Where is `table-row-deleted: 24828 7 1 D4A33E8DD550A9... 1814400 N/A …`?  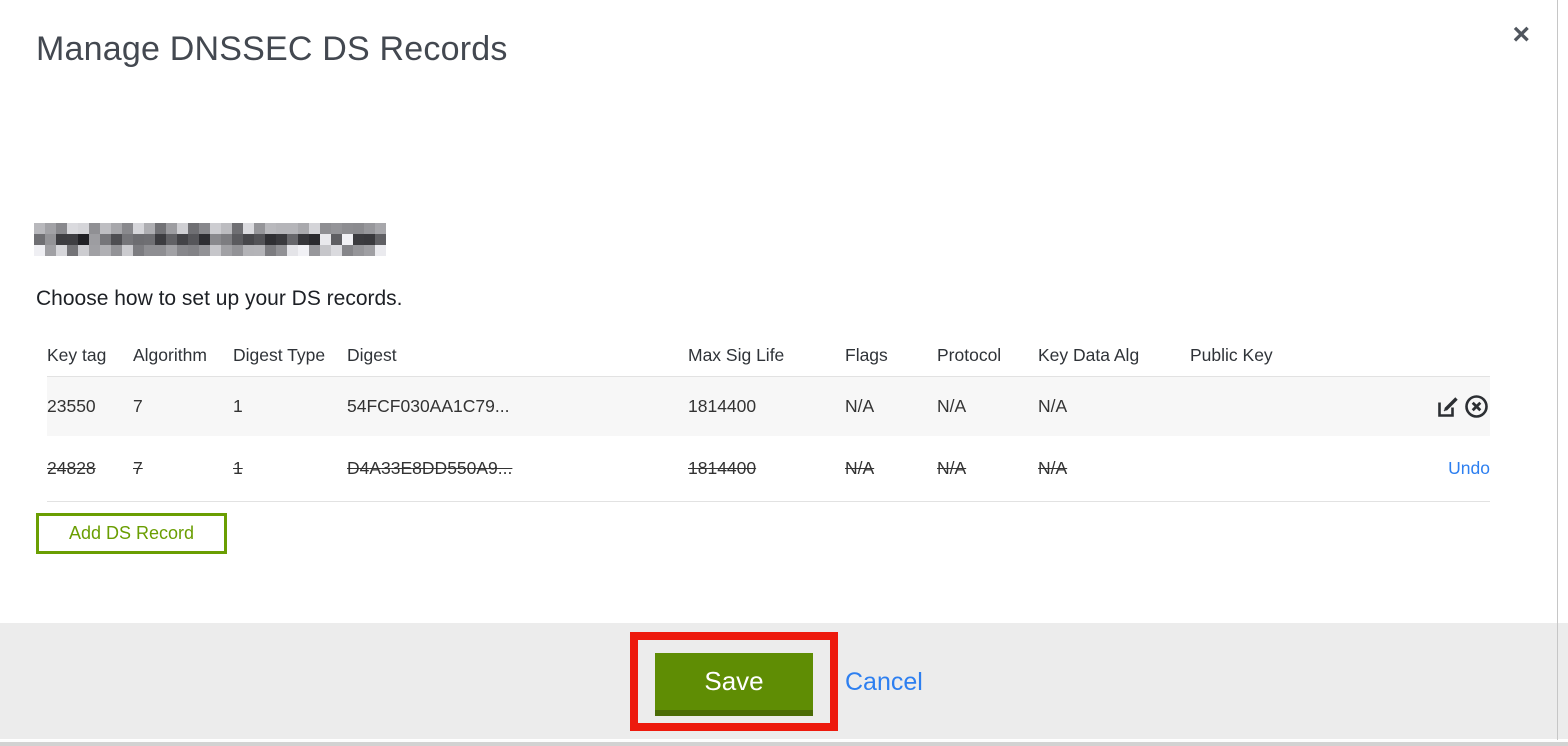 table-row-deleted: 24828 7 1 D4A33E8DD550A9... 1814400 N/A … is located at coordinates (768, 469).